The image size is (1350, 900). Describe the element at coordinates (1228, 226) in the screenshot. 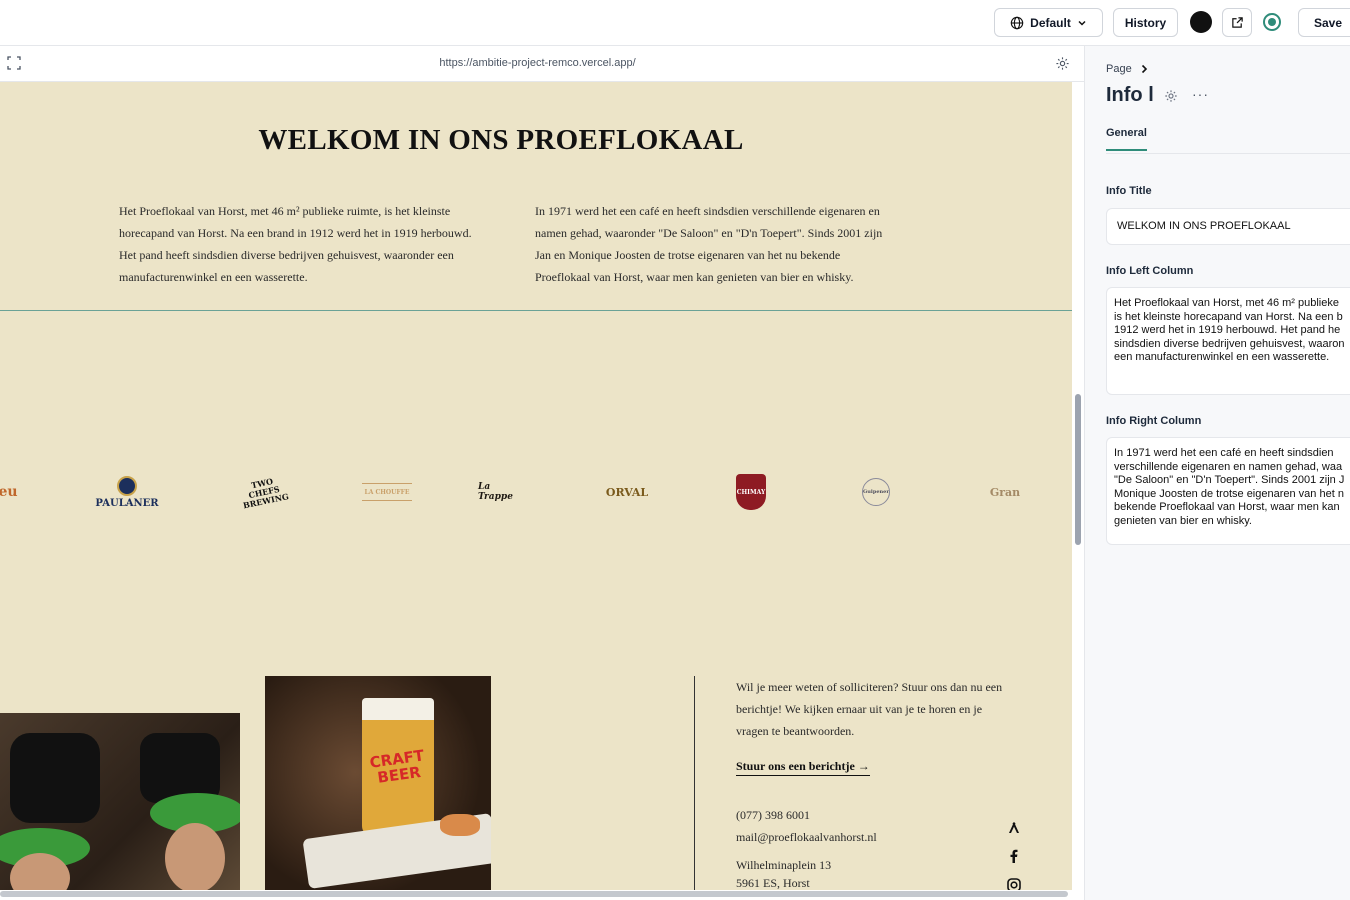

I see `info-title-input: WELKOM IN ONS PROEFLOKAAL` at that location.